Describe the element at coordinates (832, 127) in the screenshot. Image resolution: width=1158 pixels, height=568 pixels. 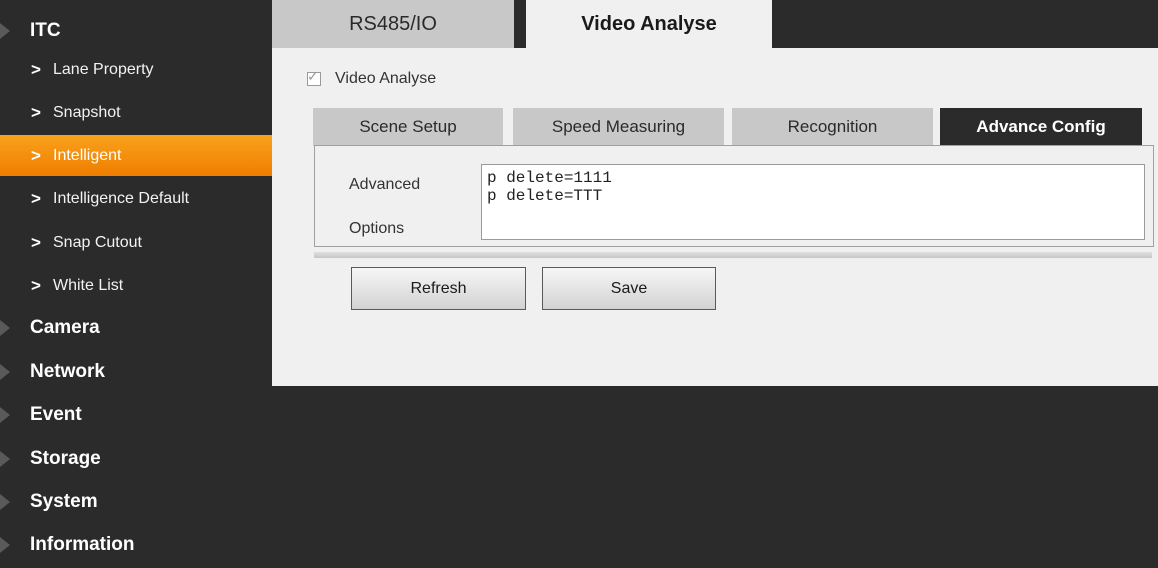
I see `subtab-recognition: Recognition` at that location.